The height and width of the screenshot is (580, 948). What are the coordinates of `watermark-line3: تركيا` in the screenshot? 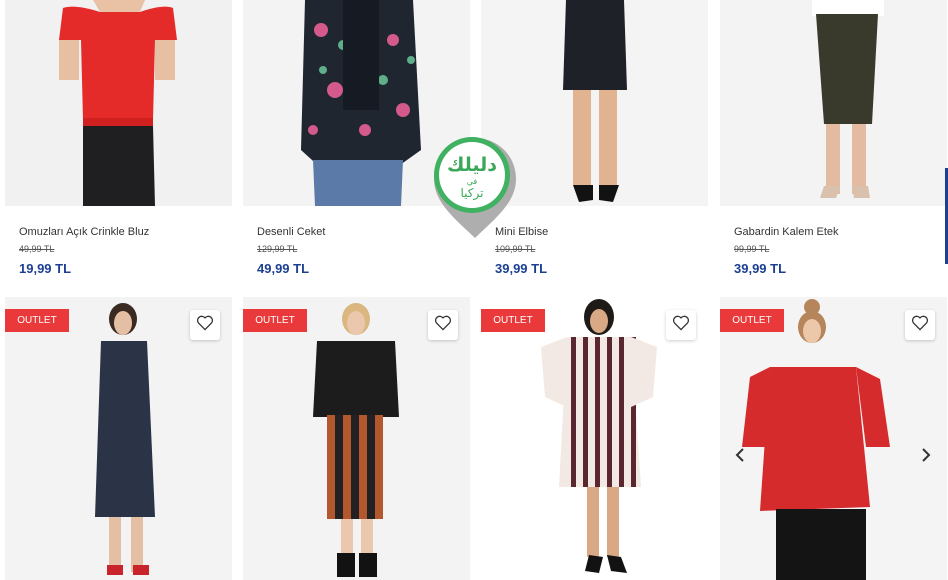 It's located at (472, 193).